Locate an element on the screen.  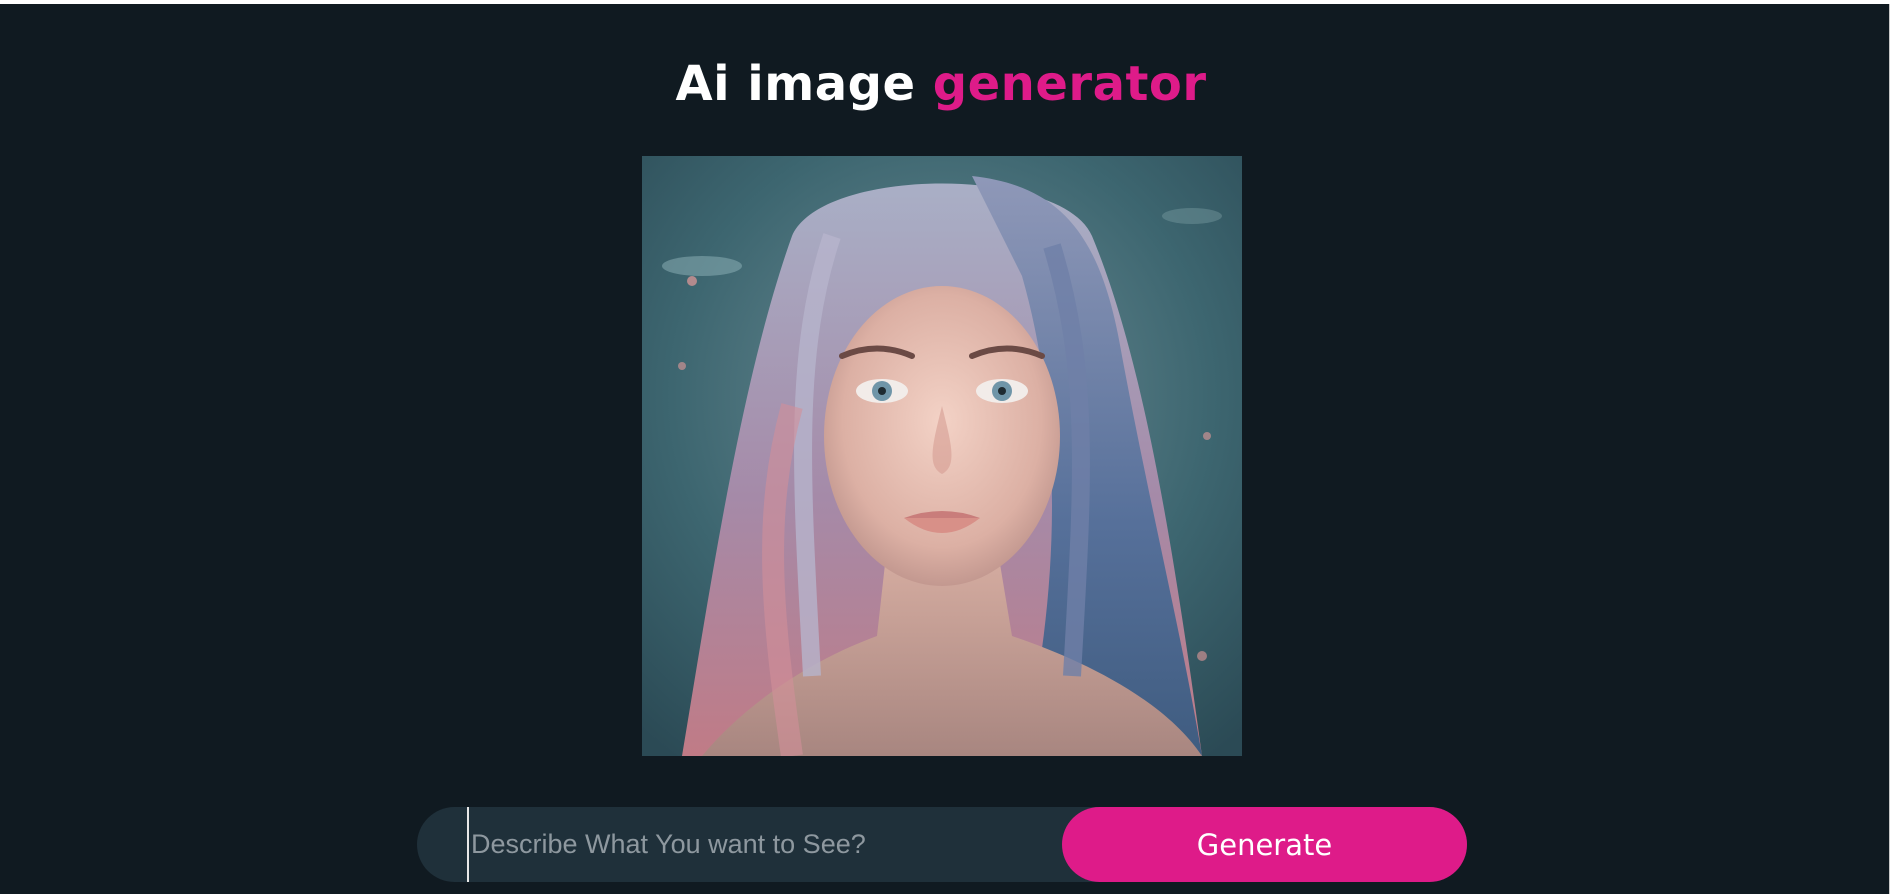
title-main: Ai image is located at coordinates (795, 84).